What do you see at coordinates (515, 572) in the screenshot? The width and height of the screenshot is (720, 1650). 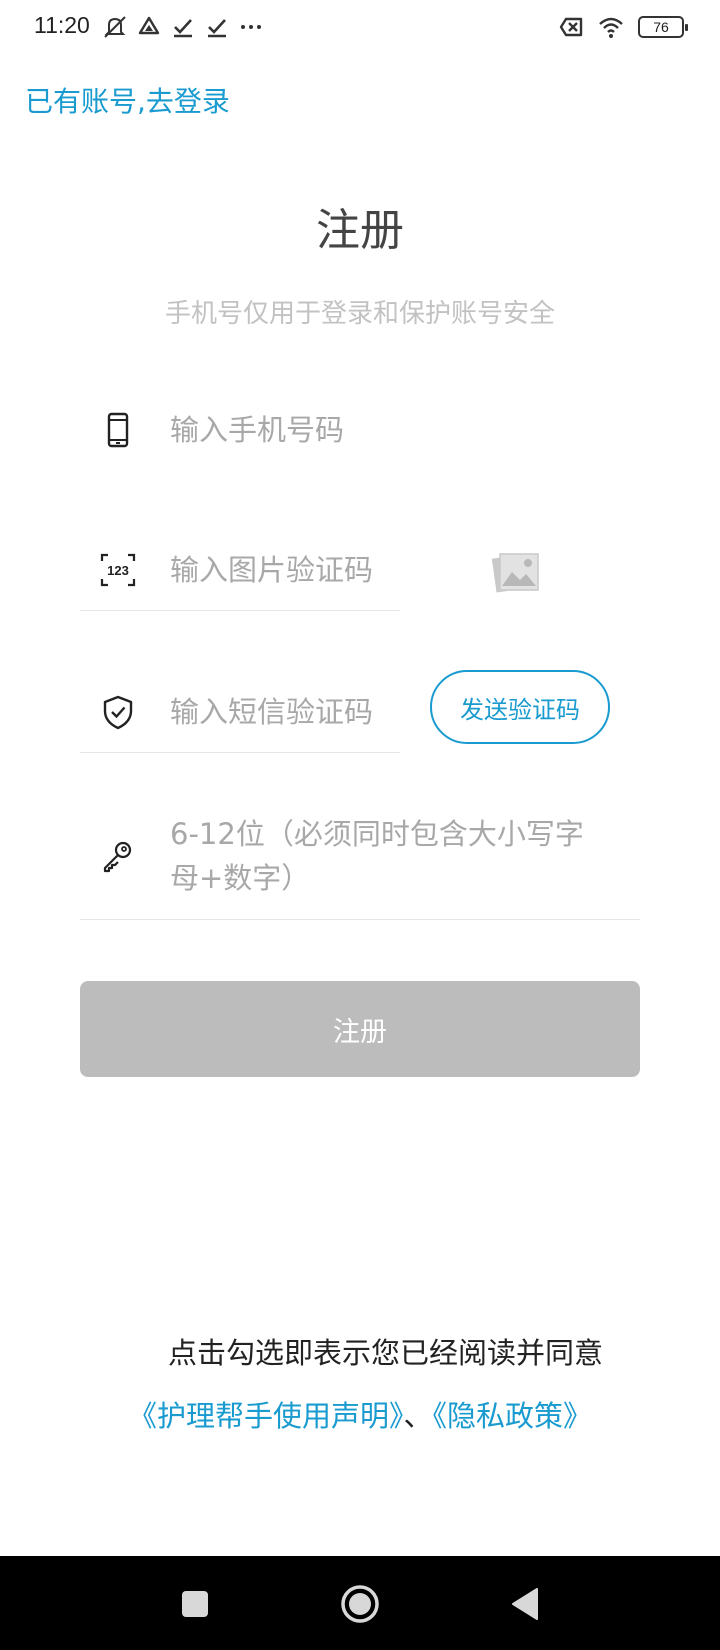 I see `captcha-image` at bounding box center [515, 572].